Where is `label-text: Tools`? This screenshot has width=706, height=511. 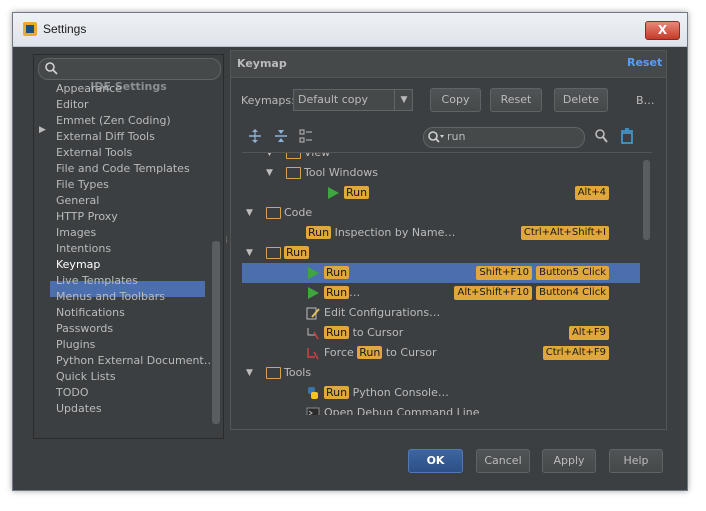
label-text: Tools is located at coordinates (298, 372).